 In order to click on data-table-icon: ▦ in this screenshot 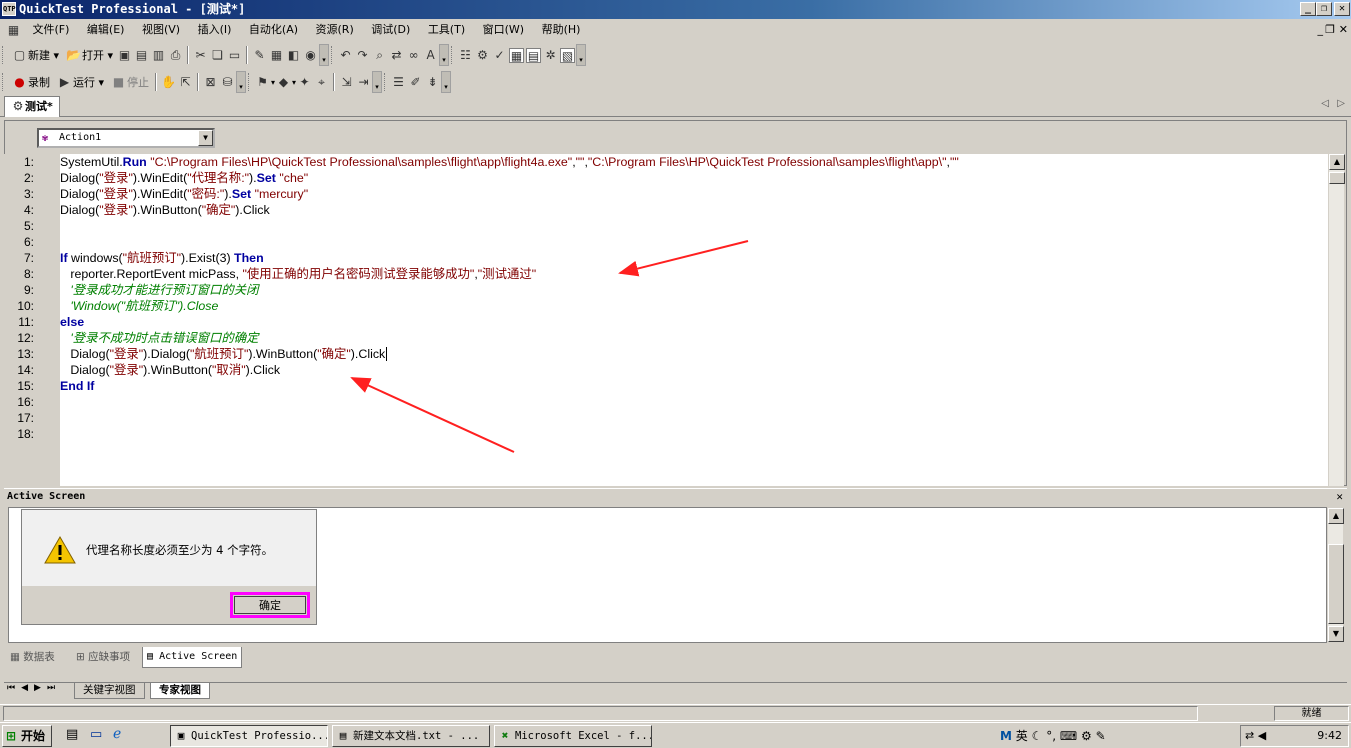, I will do `click(517, 55)`.